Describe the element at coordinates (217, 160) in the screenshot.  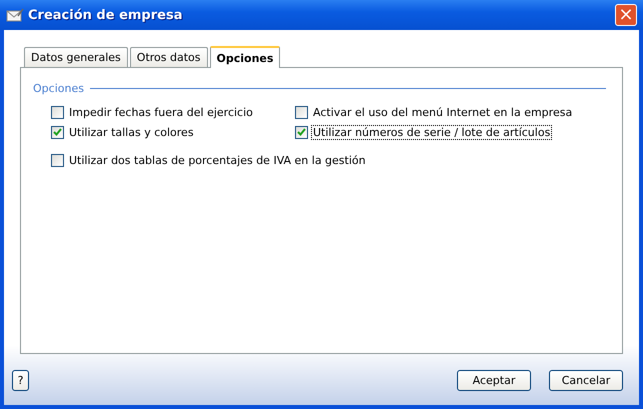
I see `option-label: Utilizar dos tablas de porcentajes de IVA en la gestión` at that location.